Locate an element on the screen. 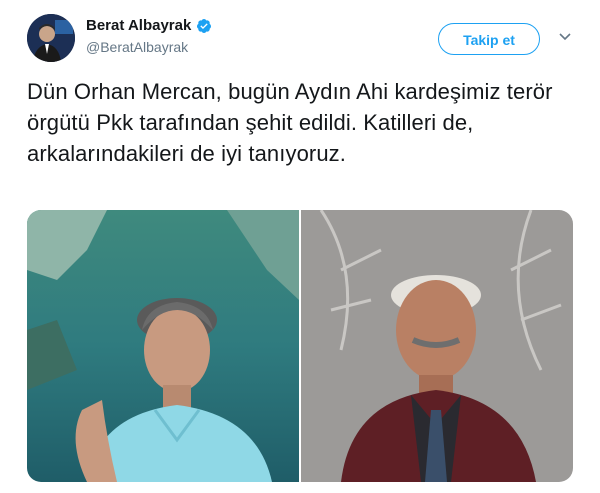 Image resolution: width=600 pixels, height=493 pixels. author-handle: @BeratAlbayrak is located at coordinates (137, 47).